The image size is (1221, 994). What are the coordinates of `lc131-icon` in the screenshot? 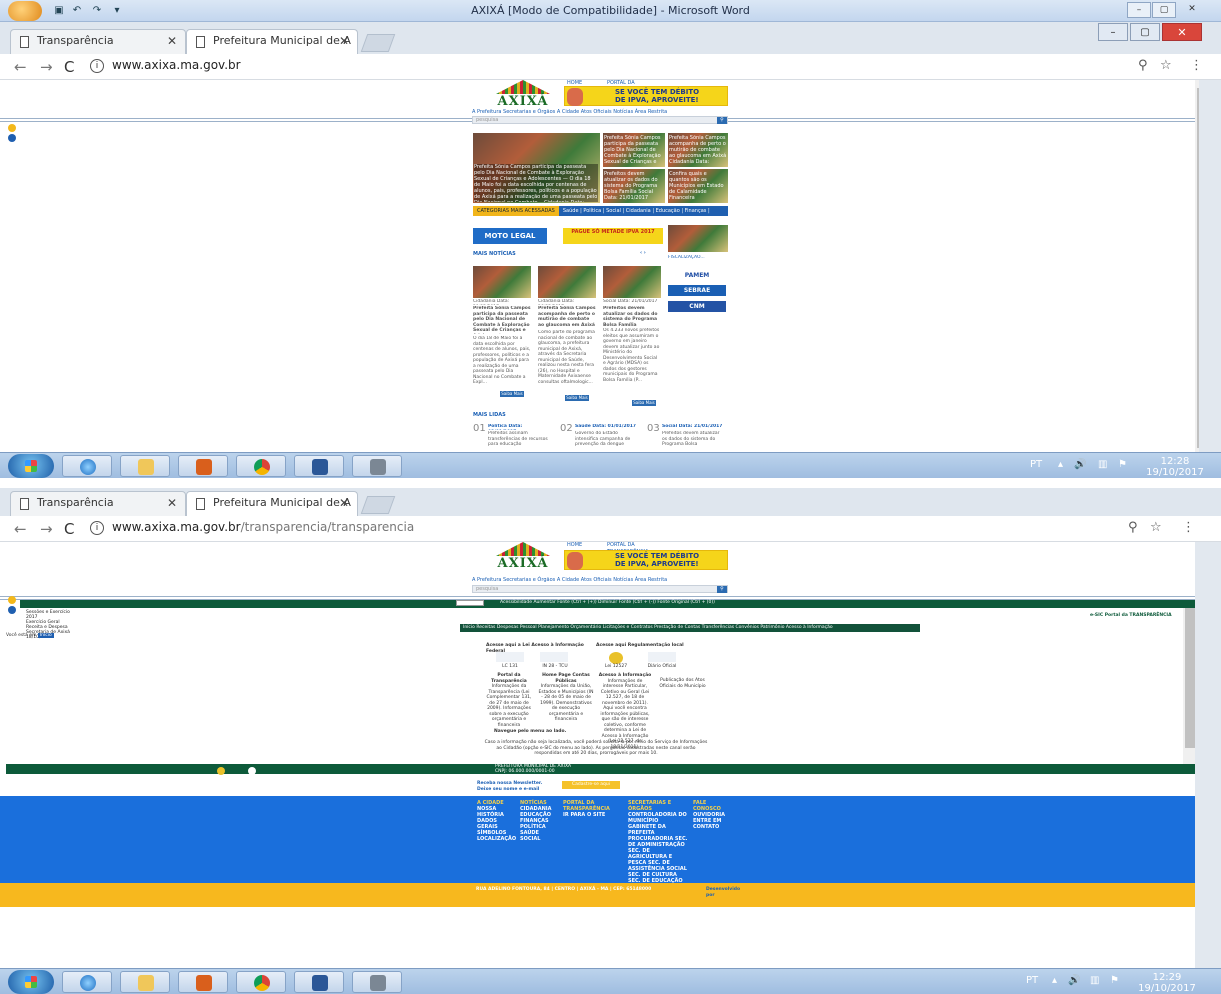 It's located at (510, 657).